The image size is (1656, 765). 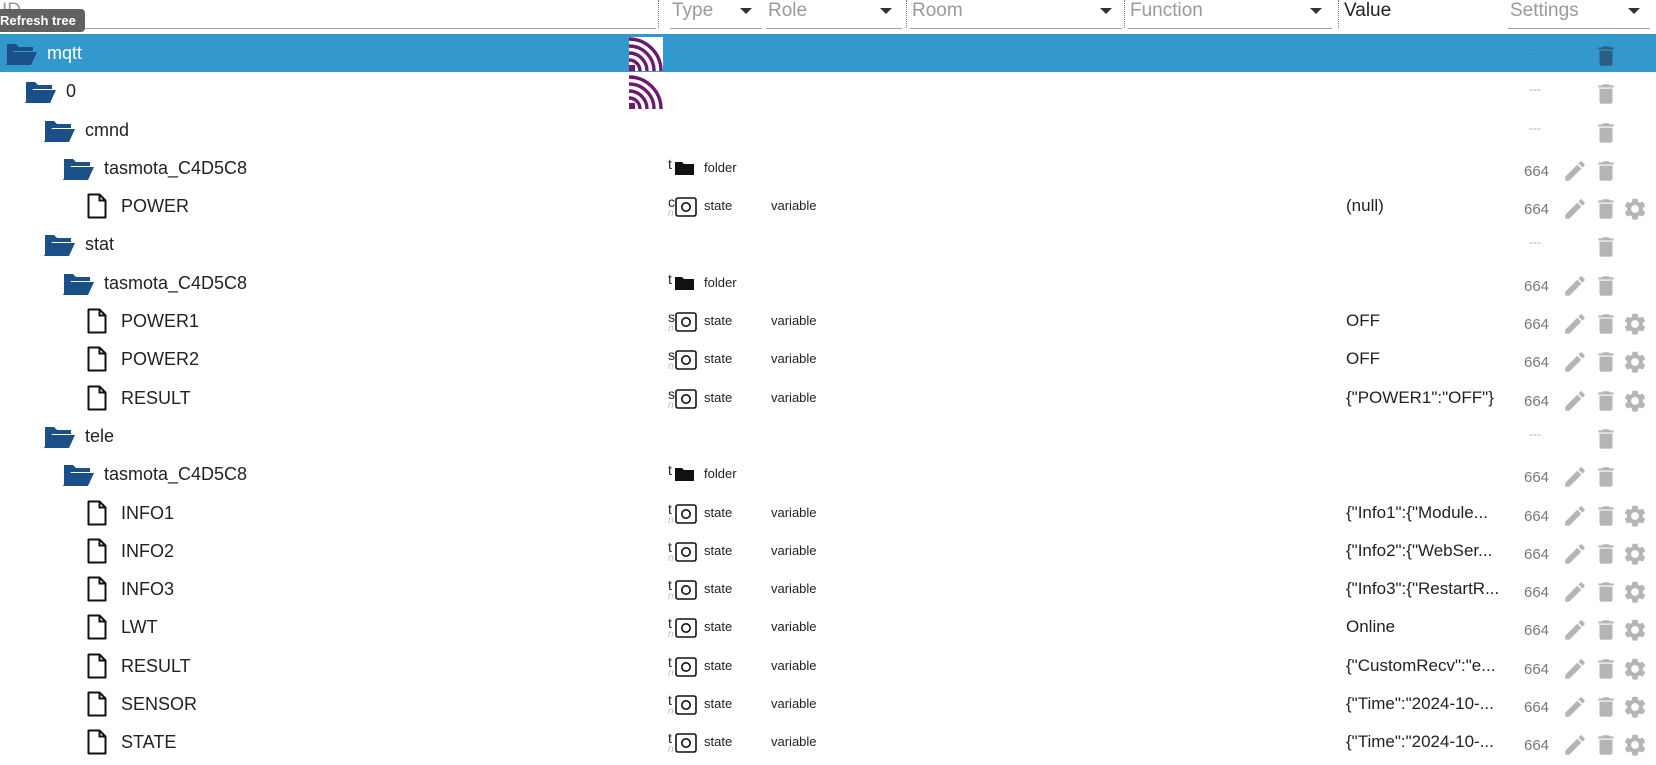 I want to click on settings-filter-select: Settings, so click(x=1579, y=14).